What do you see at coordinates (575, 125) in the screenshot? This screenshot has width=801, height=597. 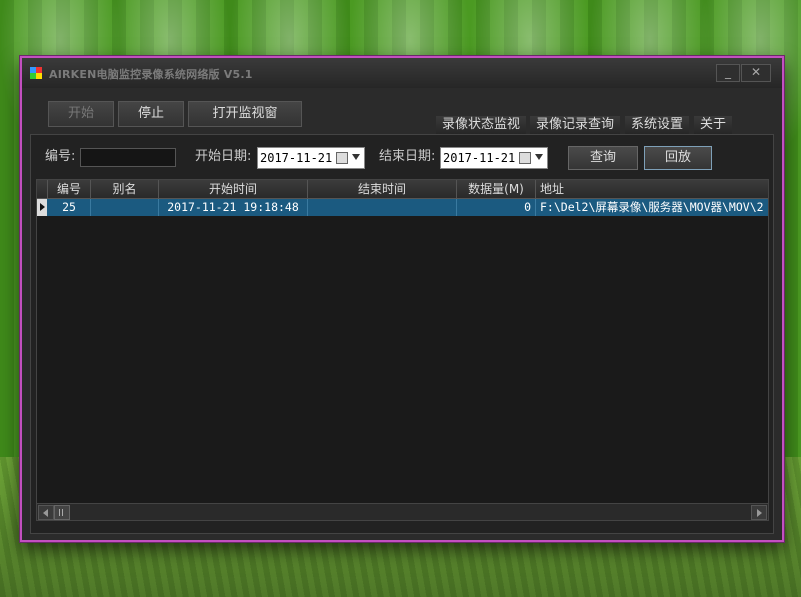 I see `tab-record-query: 录像记录查询` at bounding box center [575, 125].